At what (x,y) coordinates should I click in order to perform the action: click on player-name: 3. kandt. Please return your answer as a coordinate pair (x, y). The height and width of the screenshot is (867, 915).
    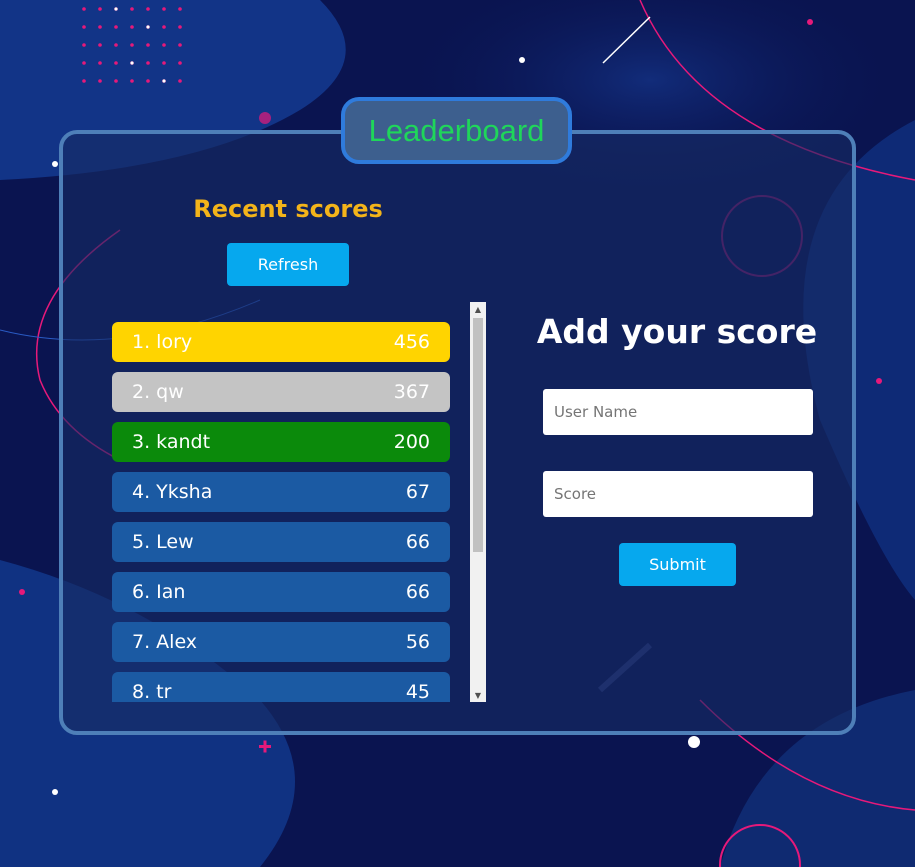
    Looking at the image, I should click on (171, 442).